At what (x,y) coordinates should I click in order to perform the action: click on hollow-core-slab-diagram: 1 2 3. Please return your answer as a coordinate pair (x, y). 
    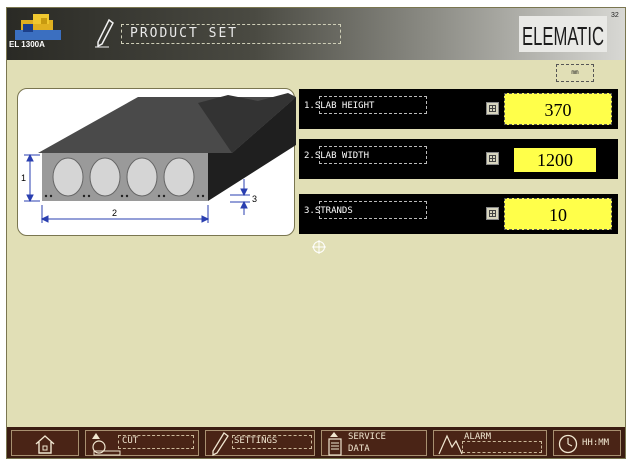
    Looking at the image, I should click on (158, 158).